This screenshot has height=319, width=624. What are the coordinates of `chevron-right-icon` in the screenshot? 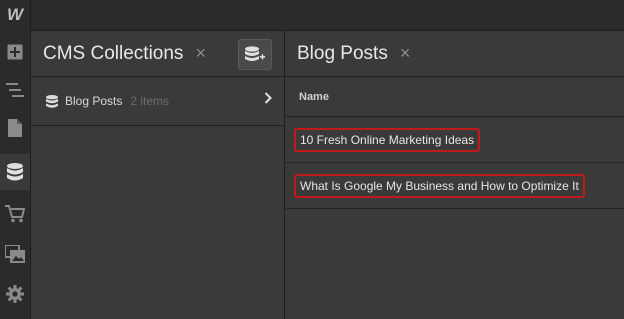 It's located at (268, 98).